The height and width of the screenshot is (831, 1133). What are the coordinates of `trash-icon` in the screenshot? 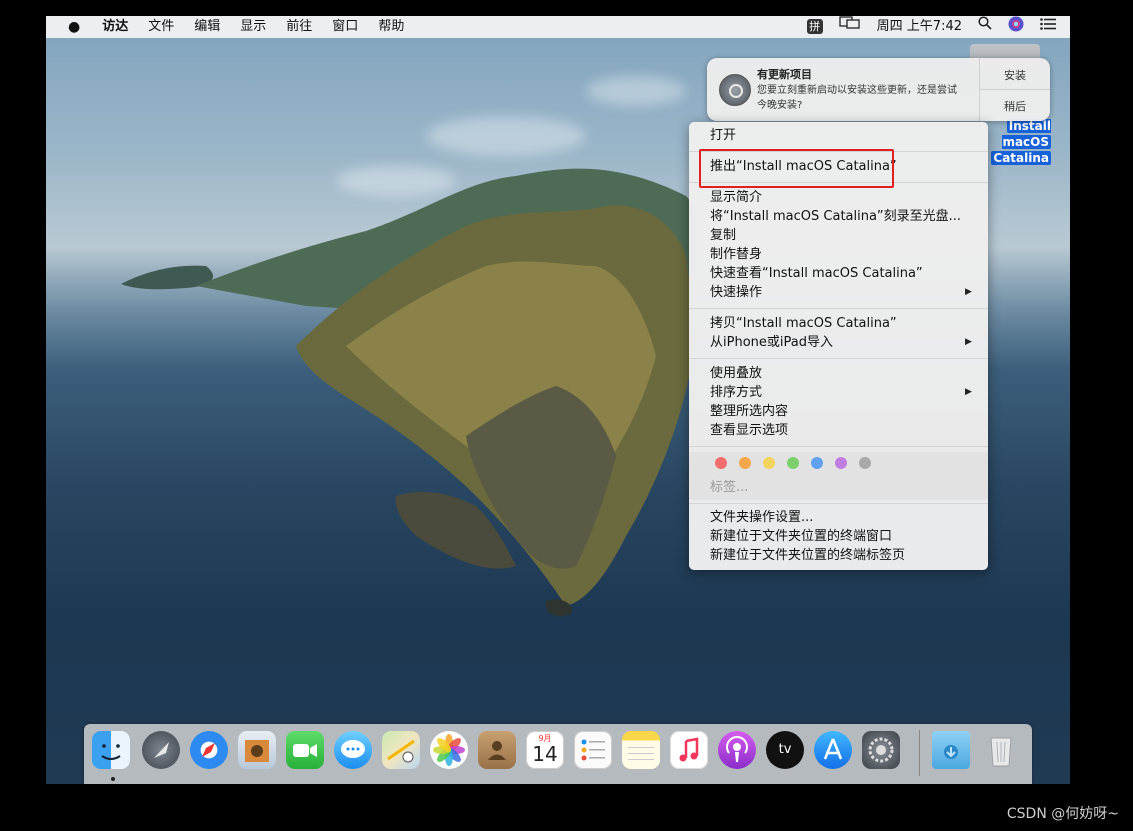 It's located at (1001, 750).